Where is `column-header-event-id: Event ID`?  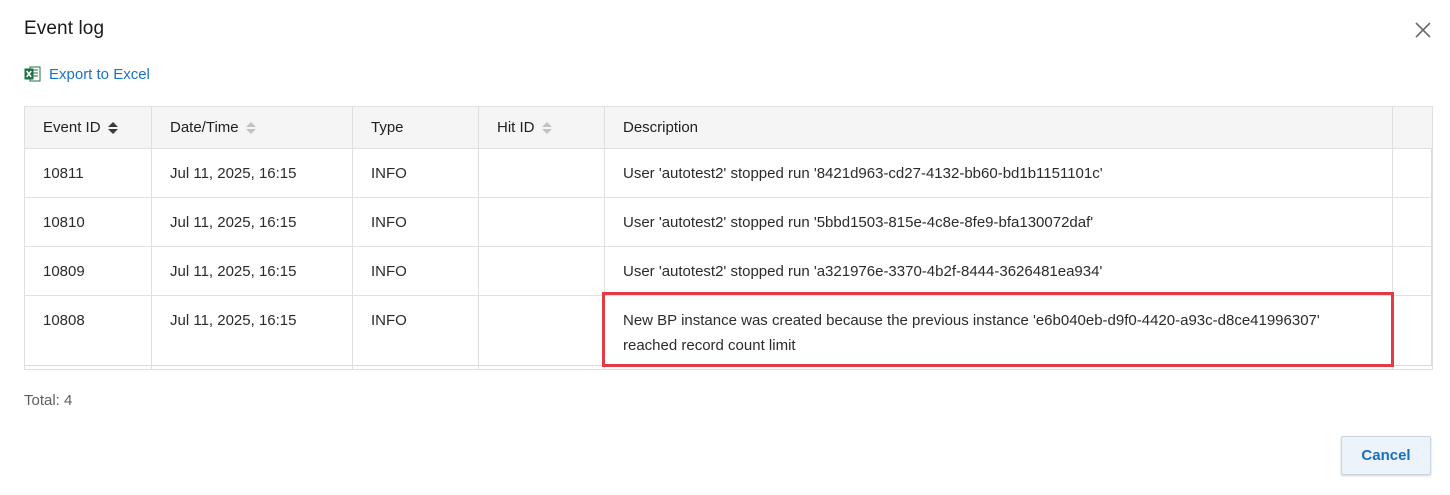
column-header-event-id: Event ID is located at coordinates (88, 127).